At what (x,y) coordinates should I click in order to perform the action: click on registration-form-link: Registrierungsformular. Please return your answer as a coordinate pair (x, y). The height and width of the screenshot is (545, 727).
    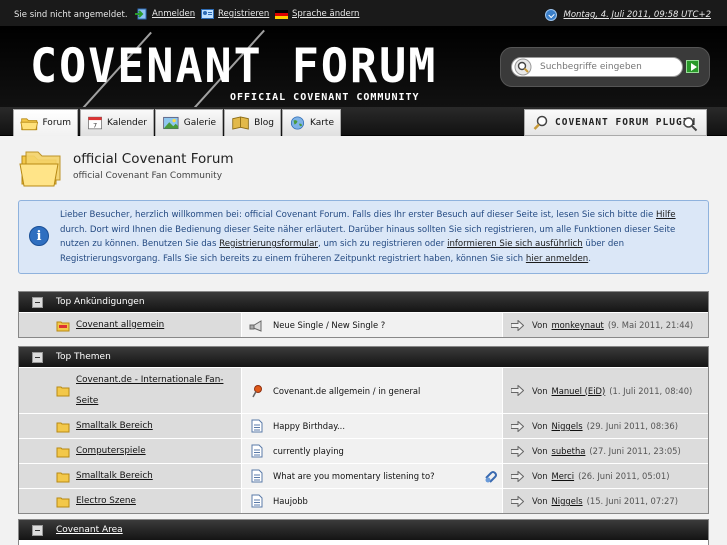
    Looking at the image, I should click on (268, 244).